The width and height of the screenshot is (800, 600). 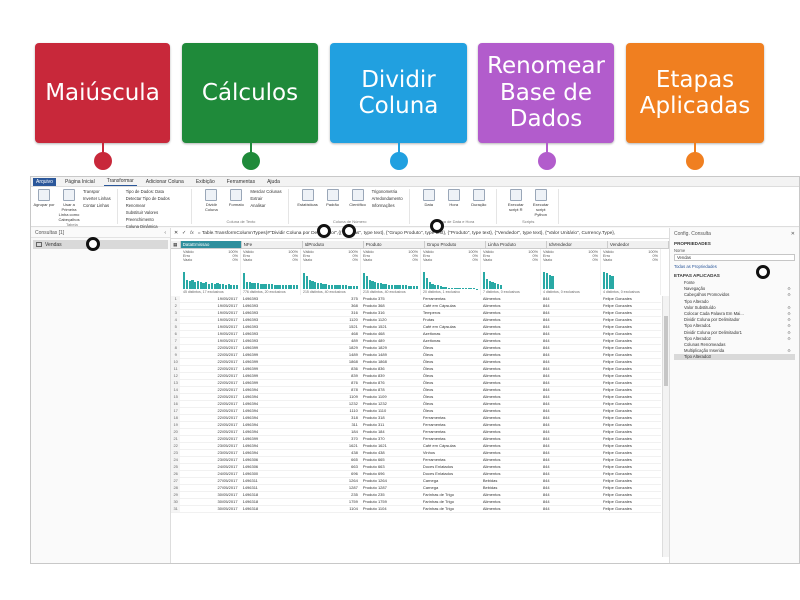 I want to click on ribbon-list-item: Informações, so click(x=387, y=205).